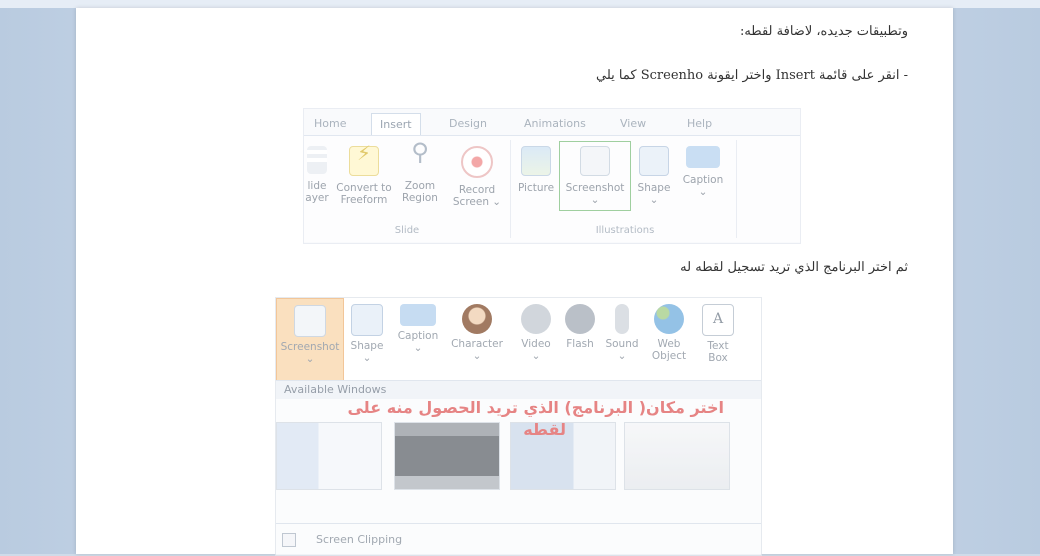  I want to click on tab-insert: Insert, so click(396, 124).